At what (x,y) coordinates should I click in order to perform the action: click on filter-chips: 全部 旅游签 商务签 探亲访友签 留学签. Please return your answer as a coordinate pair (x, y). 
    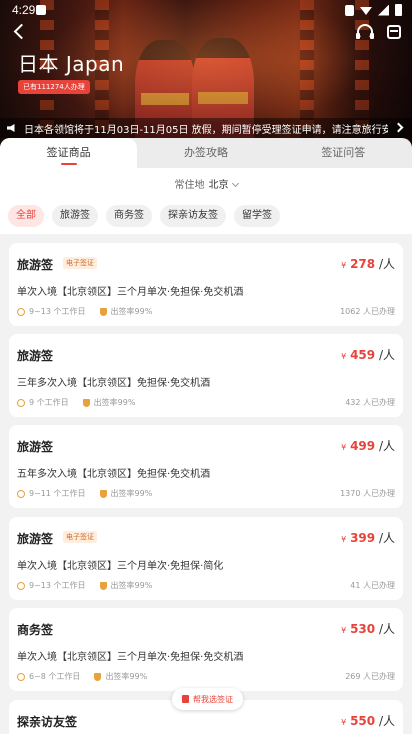
    Looking at the image, I should click on (144, 216).